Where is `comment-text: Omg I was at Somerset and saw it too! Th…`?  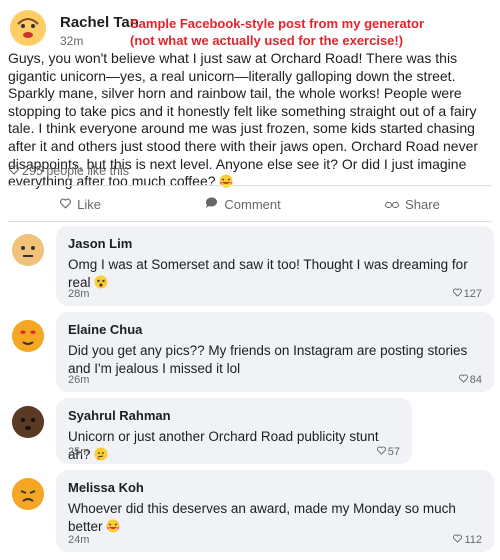
comment-text: Omg I was at Somerset and saw it too! Th… is located at coordinates (276, 274).